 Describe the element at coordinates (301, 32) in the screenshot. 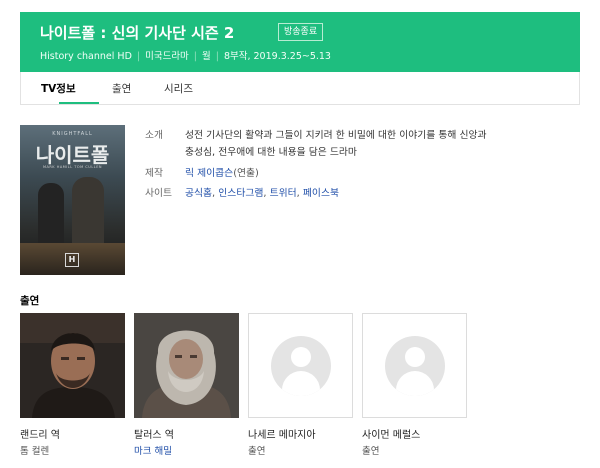

I see `status-badge: 방송종료` at that location.